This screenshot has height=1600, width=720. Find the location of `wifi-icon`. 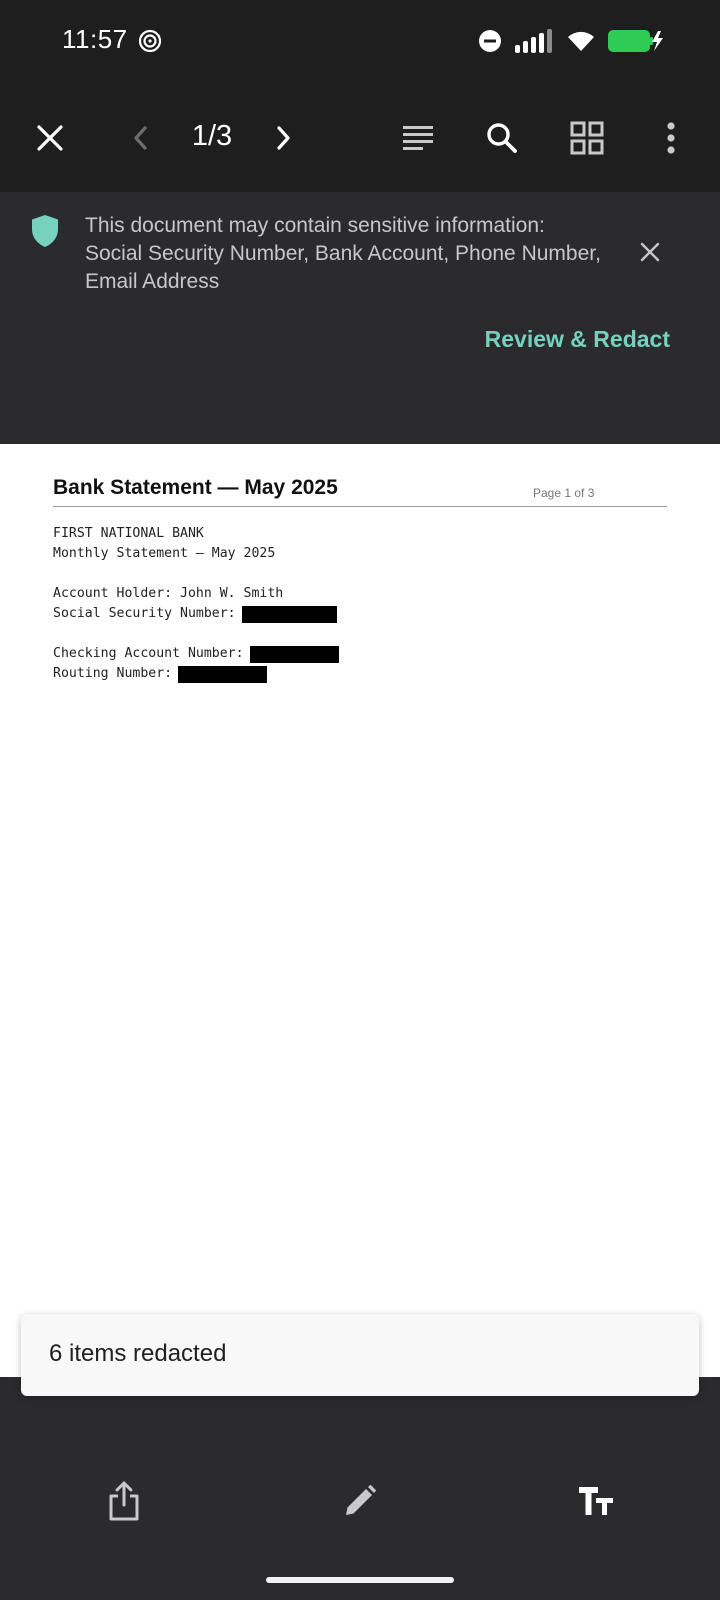

wifi-icon is located at coordinates (581, 41).